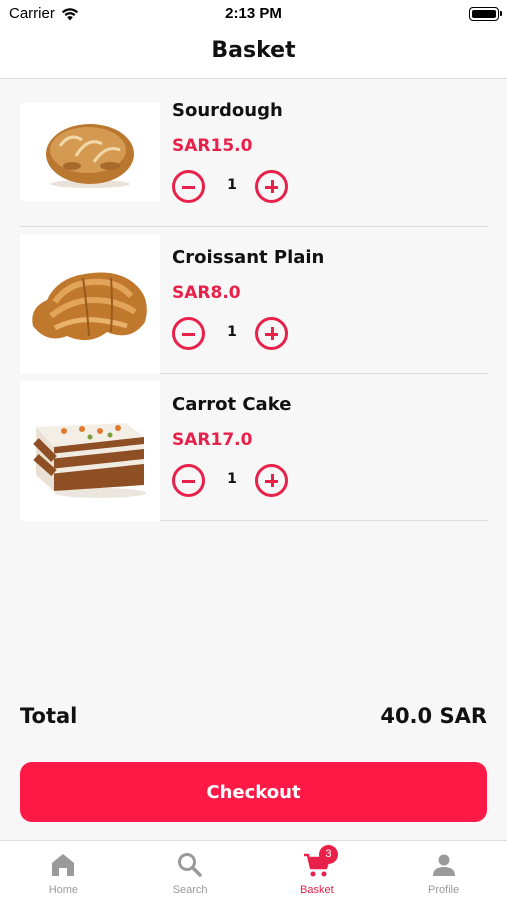 The height and width of the screenshot is (900, 507). Describe the element at coordinates (90, 304) in the screenshot. I see `product-image-croissant` at that location.